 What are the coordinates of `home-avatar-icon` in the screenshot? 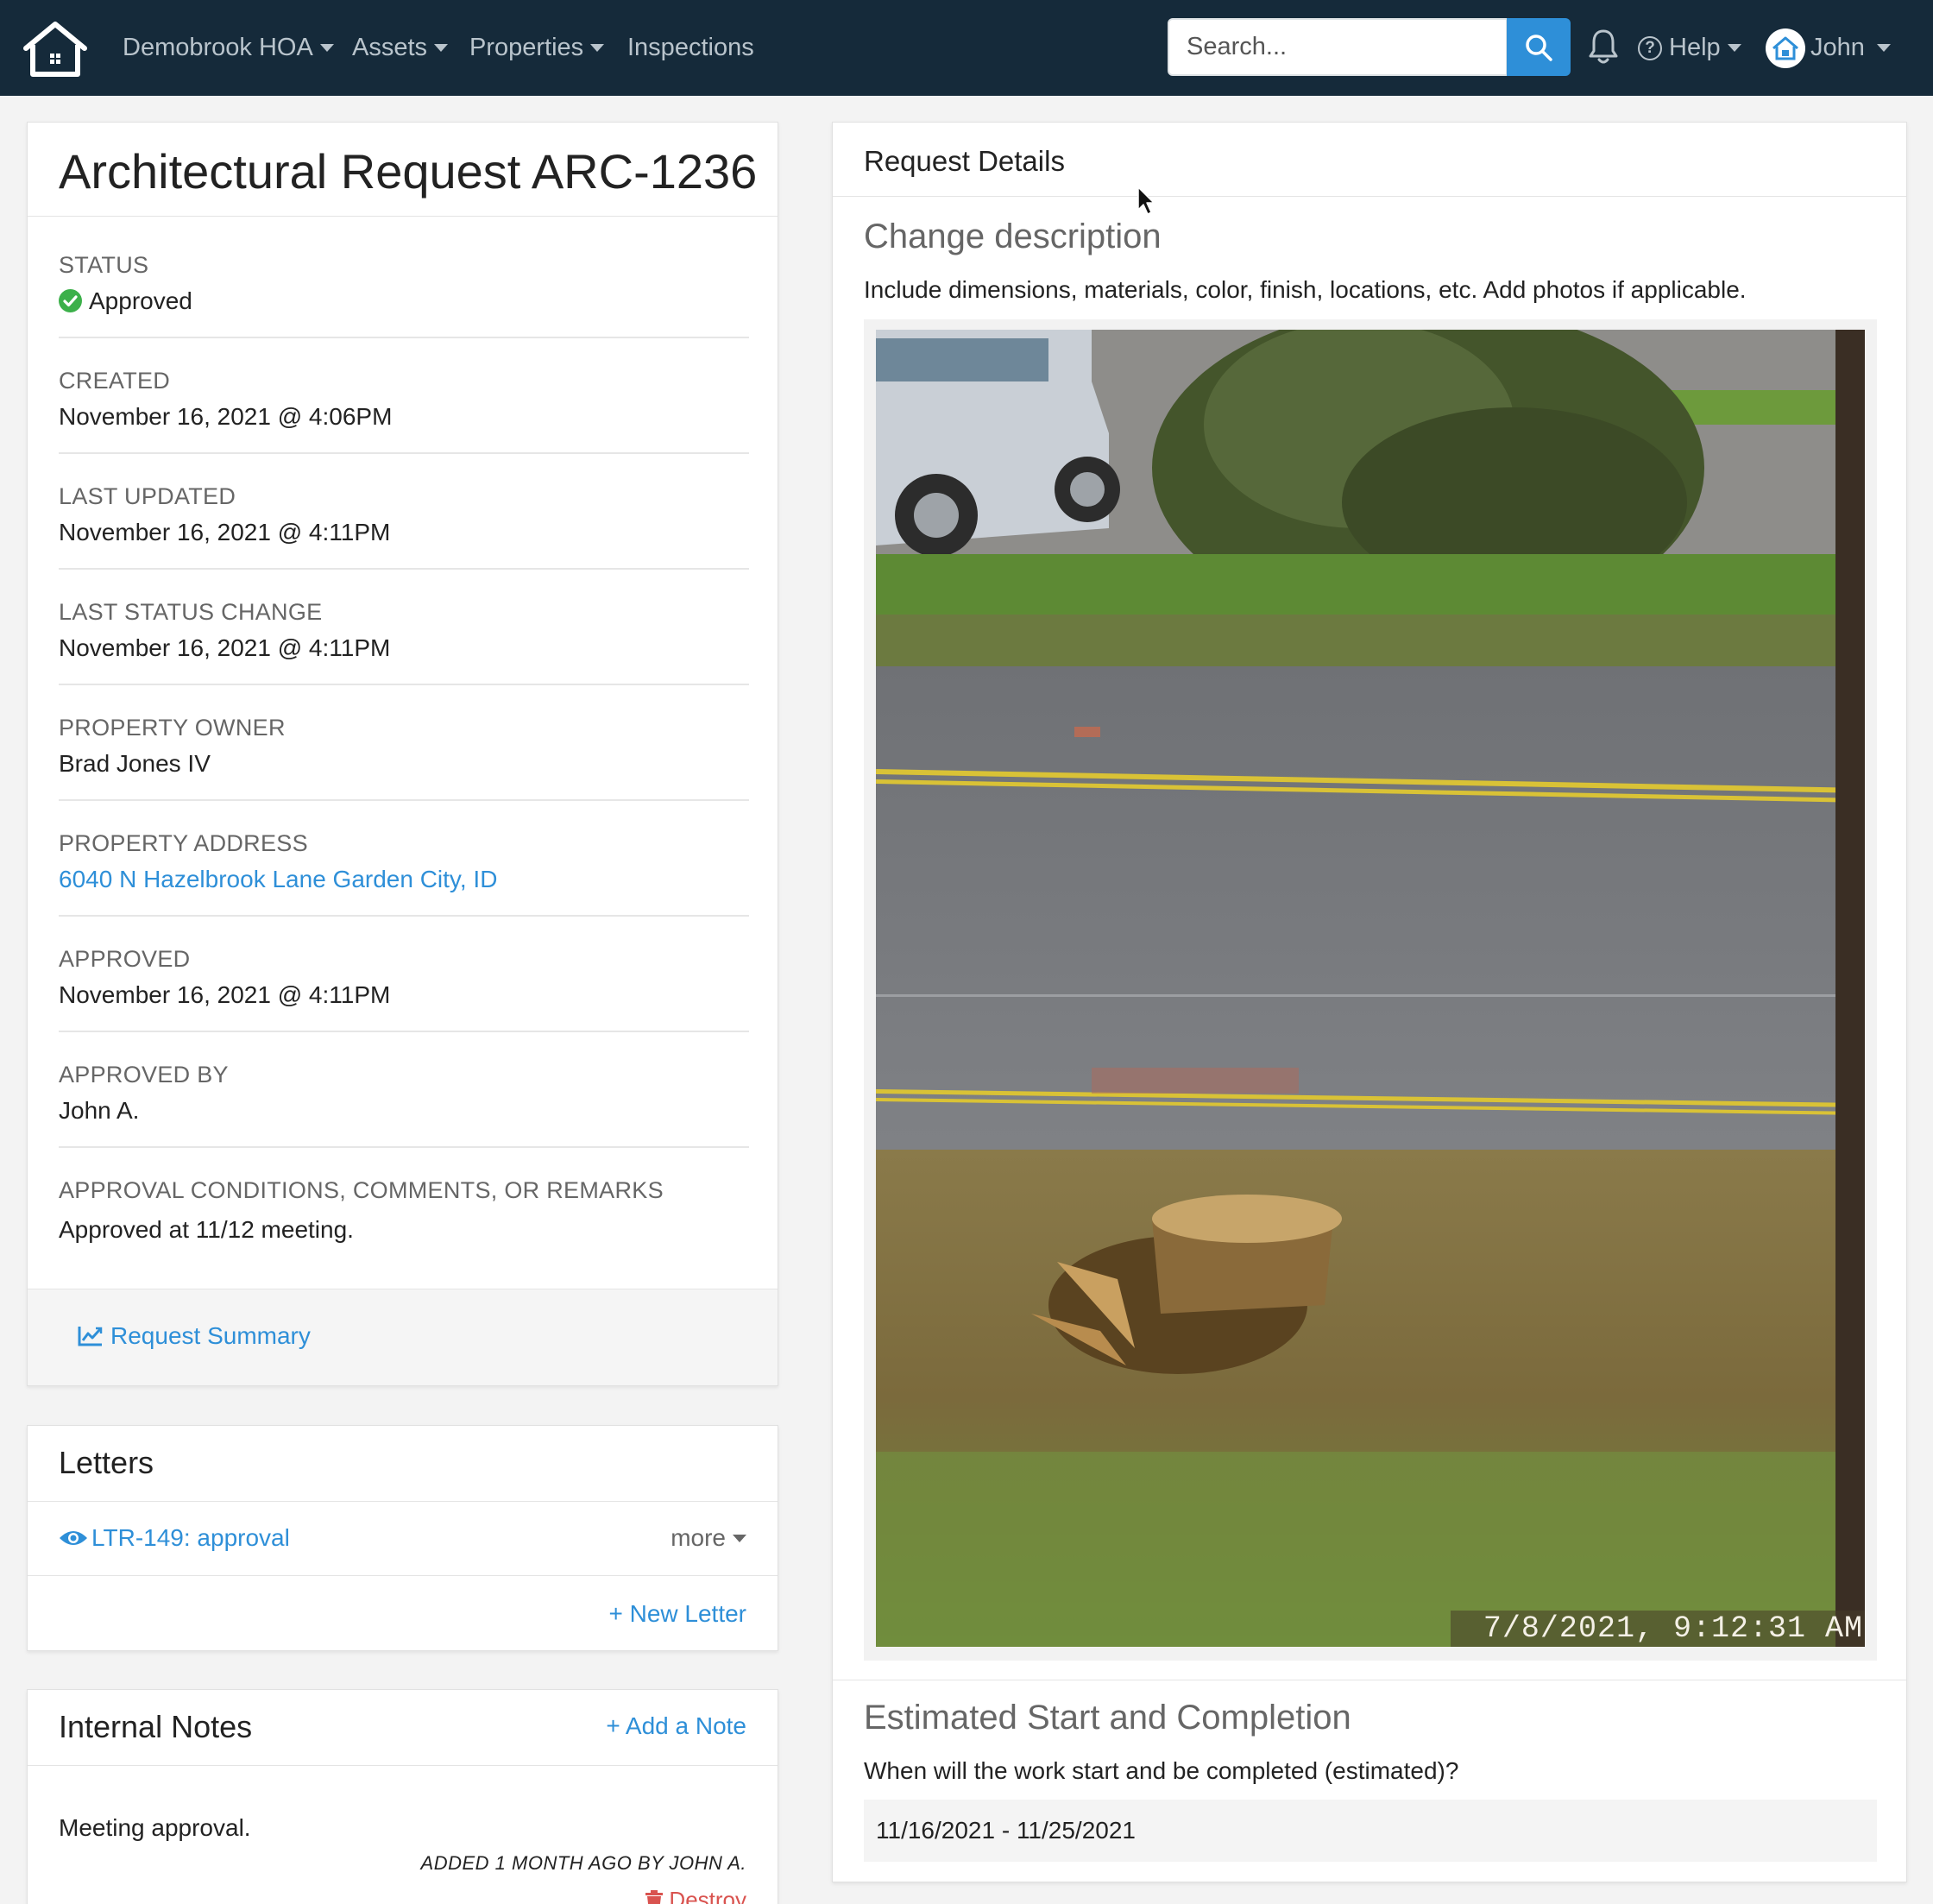 It's located at (1785, 48).